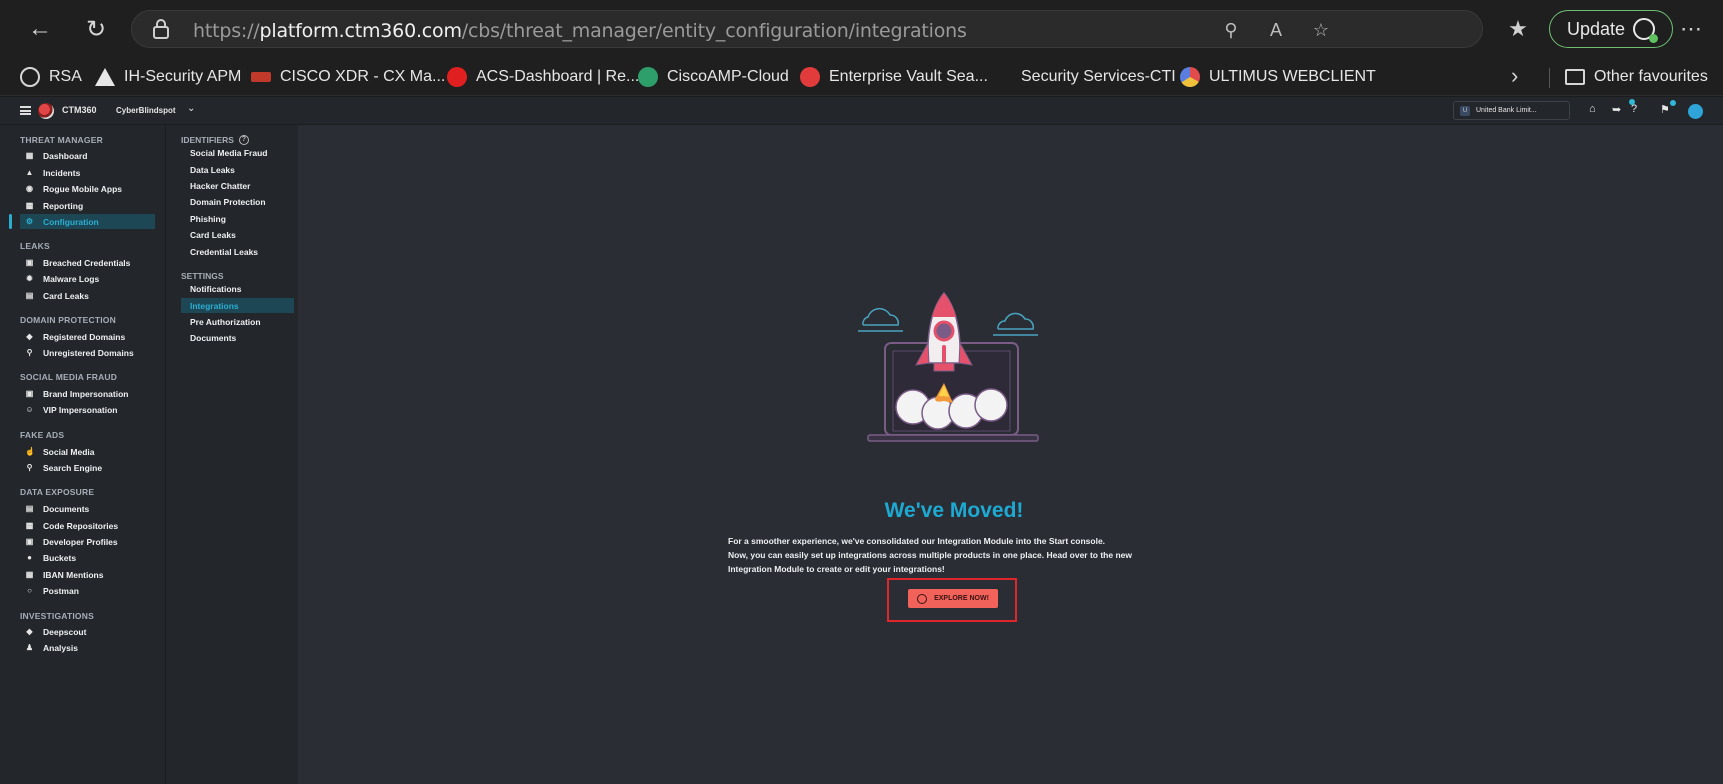 This screenshot has width=1723, height=784. I want to click on sidebar-item-developer-profiles: ▣ Developer Profiles, so click(88, 541).